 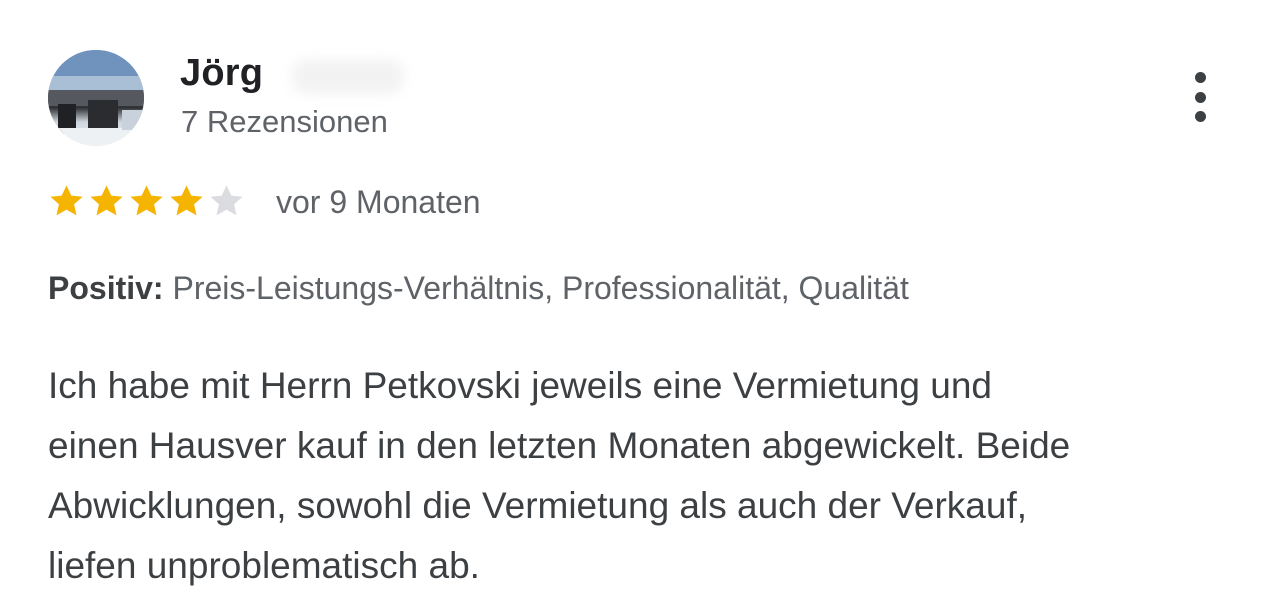 I want to click on star-empty-icon, so click(x=226, y=200).